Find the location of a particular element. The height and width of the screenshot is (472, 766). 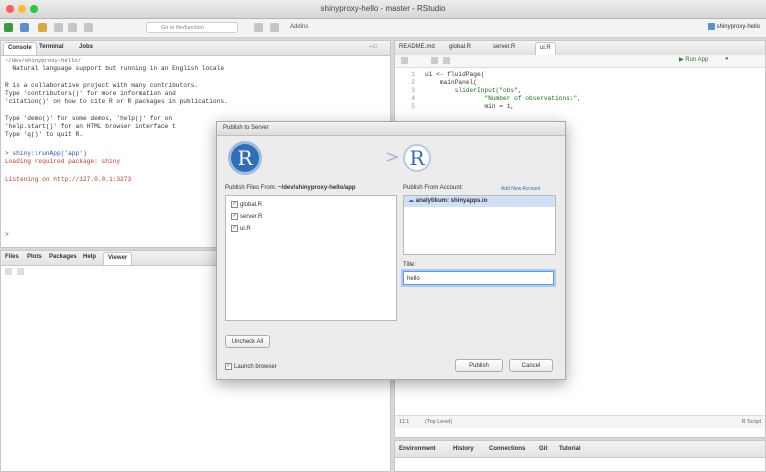

save-all-icon is located at coordinates (72, 27).